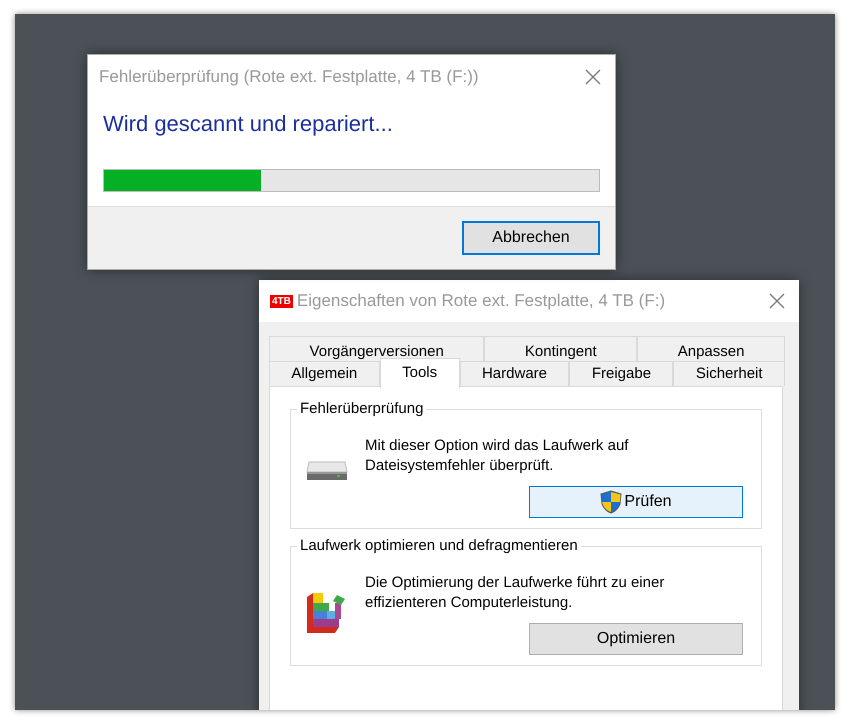  I want to click on tab: Tools, so click(420, 373).